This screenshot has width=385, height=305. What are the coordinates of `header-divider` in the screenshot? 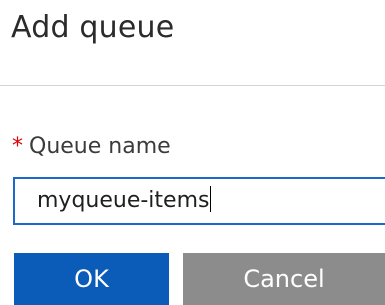 It's located at (192, 85).